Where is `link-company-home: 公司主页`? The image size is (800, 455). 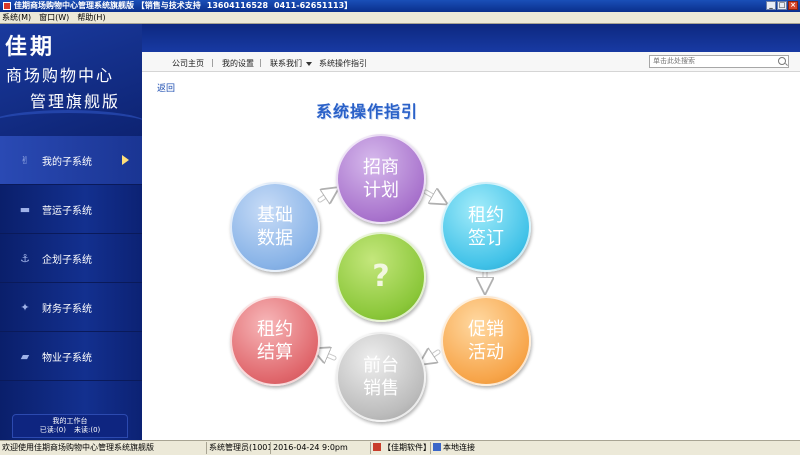
link-company-home: 公司主页 is located at coordinates (188, 63).